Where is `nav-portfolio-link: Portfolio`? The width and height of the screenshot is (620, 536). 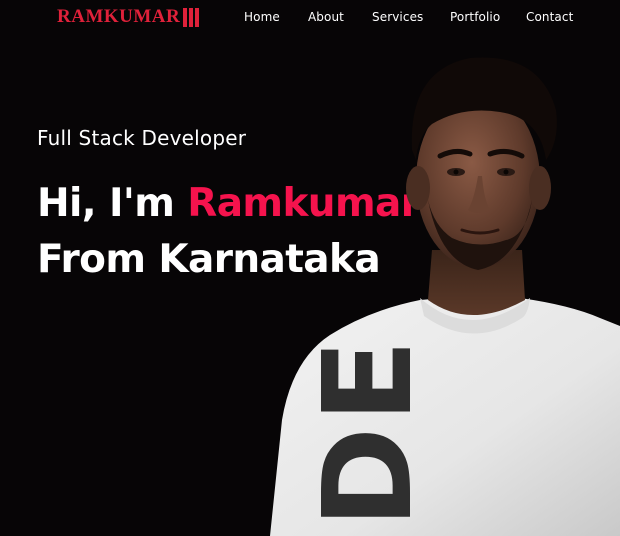 nav-portfolio-link: Portfolio is located at coordinates (475, 17).